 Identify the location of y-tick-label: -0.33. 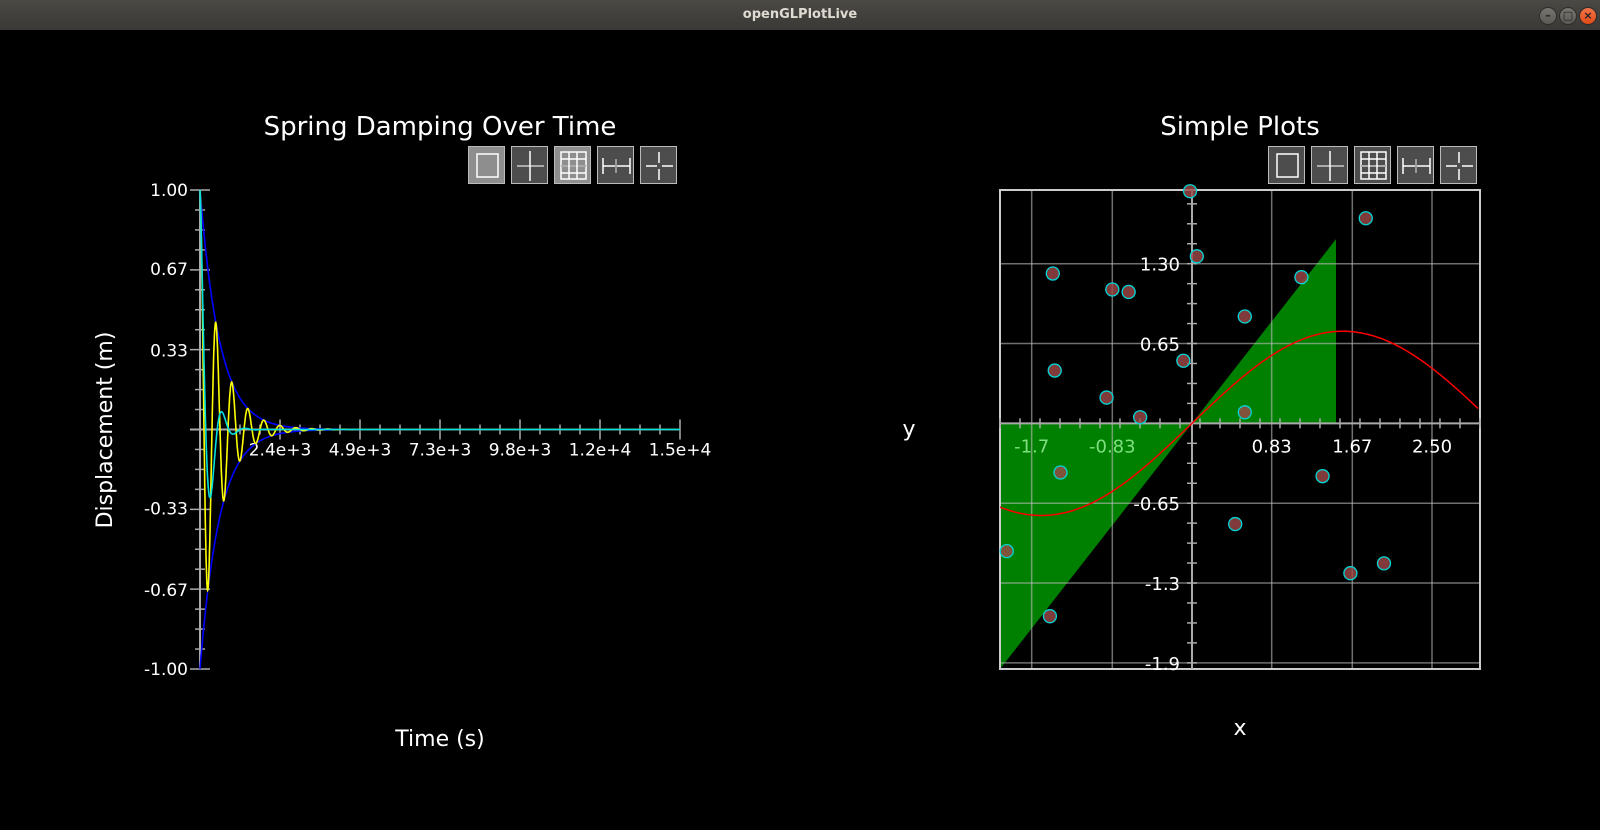
(166, 510).